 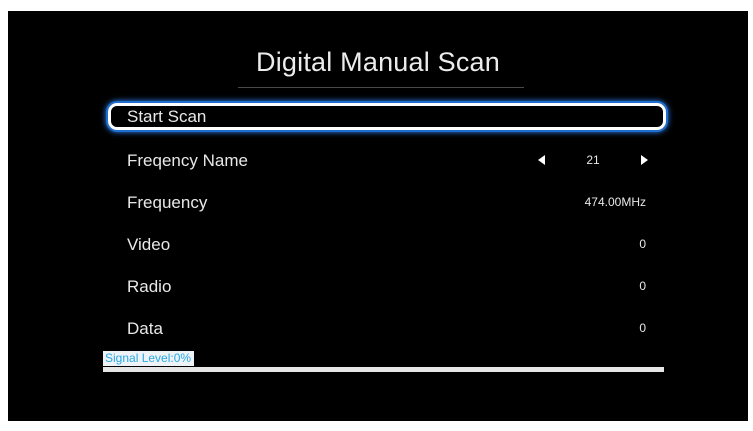 What do you see at coordinates (642, 286) in the screenshot?
I see `radio-count: 0` at bounding box center [642, 286].